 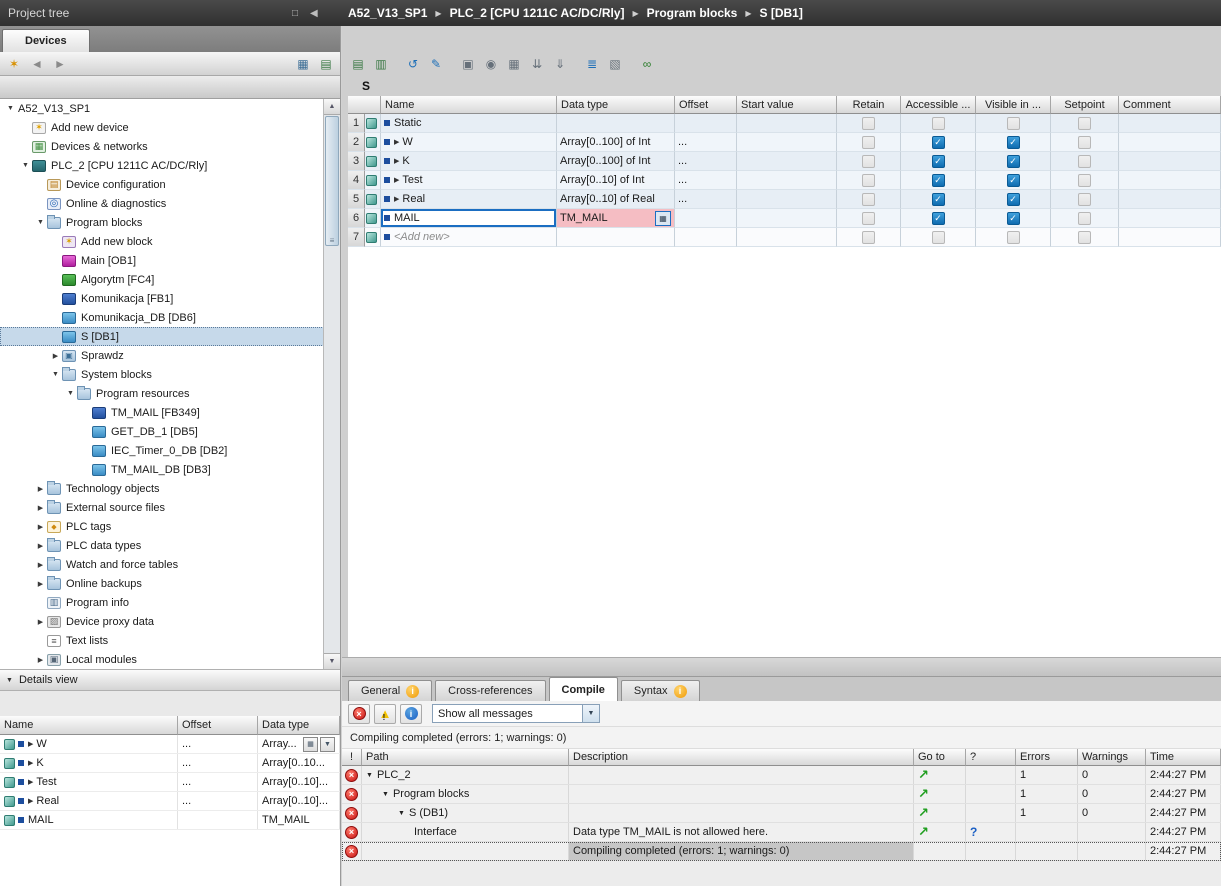 I want to click on breadcrumb-item-program-blocks: Program blocks, so click(x=692, y=13).